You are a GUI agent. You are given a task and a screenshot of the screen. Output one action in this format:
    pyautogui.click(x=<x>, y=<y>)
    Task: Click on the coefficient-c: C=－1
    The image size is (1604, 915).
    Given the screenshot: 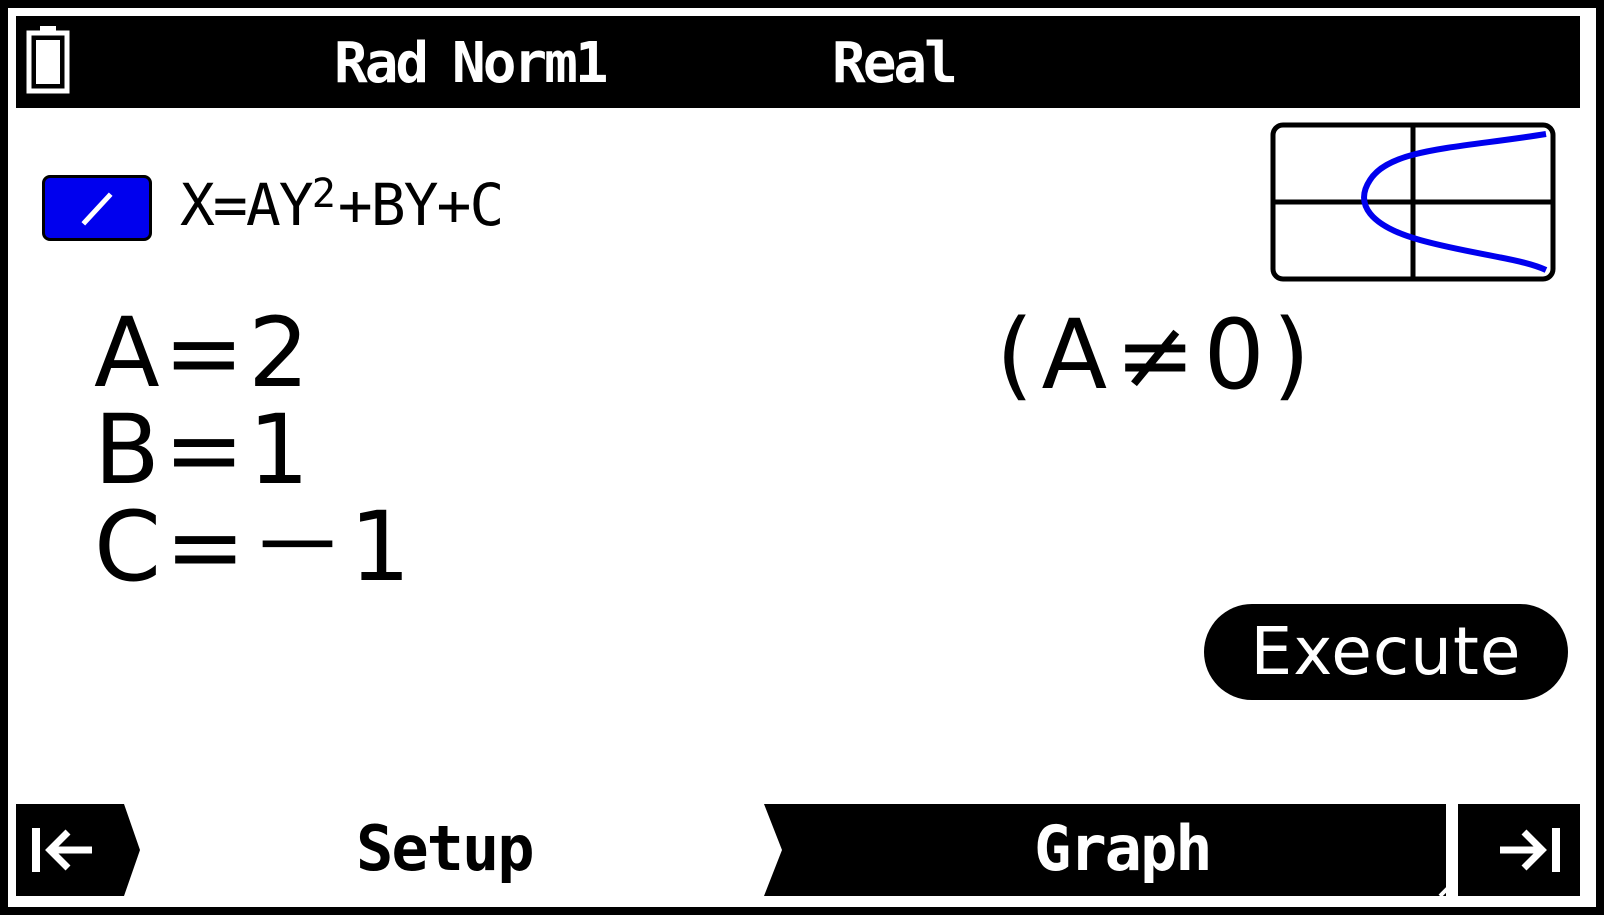 What is the action you would take?
    pyautogui.click(x=254, y=547)
    